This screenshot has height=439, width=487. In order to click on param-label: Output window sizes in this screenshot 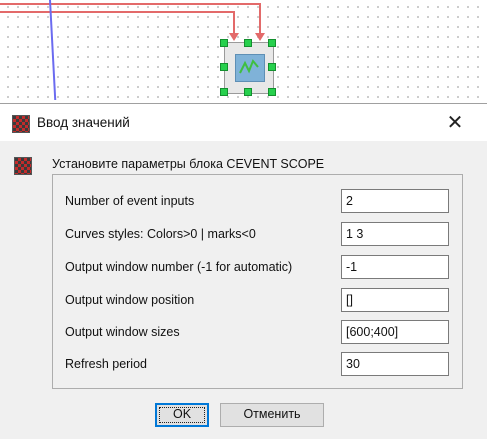, I will do `click(122, 332)`.